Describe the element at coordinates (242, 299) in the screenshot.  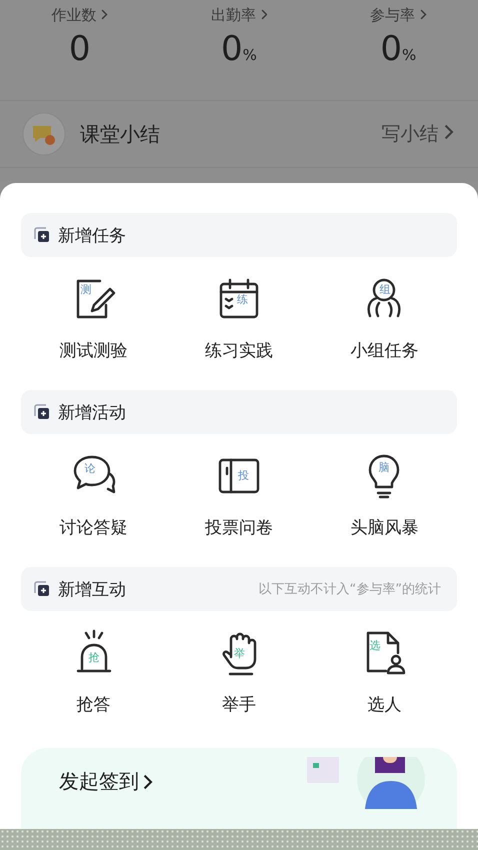
I see `icon-glyph: 练` at that location.